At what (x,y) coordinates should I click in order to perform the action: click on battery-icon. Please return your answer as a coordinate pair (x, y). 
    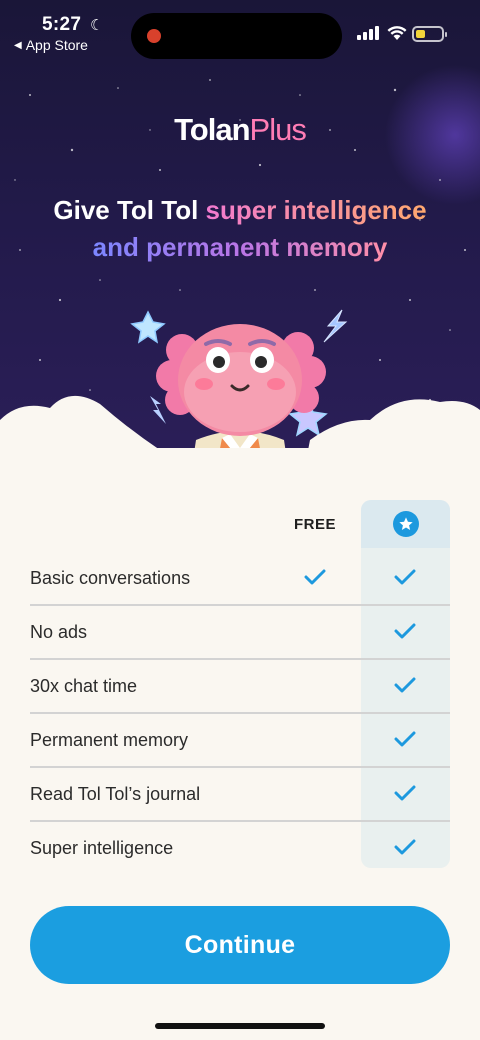
    Looking at the image, I should click on (429, 34).